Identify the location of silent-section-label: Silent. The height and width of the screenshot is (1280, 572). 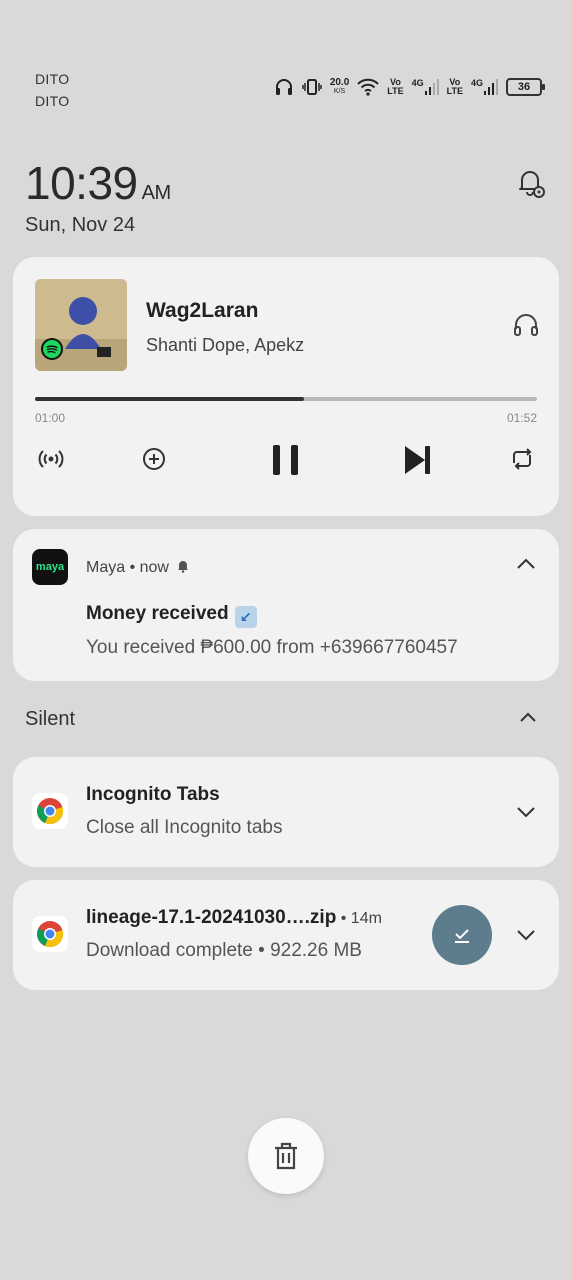
(50, 719).